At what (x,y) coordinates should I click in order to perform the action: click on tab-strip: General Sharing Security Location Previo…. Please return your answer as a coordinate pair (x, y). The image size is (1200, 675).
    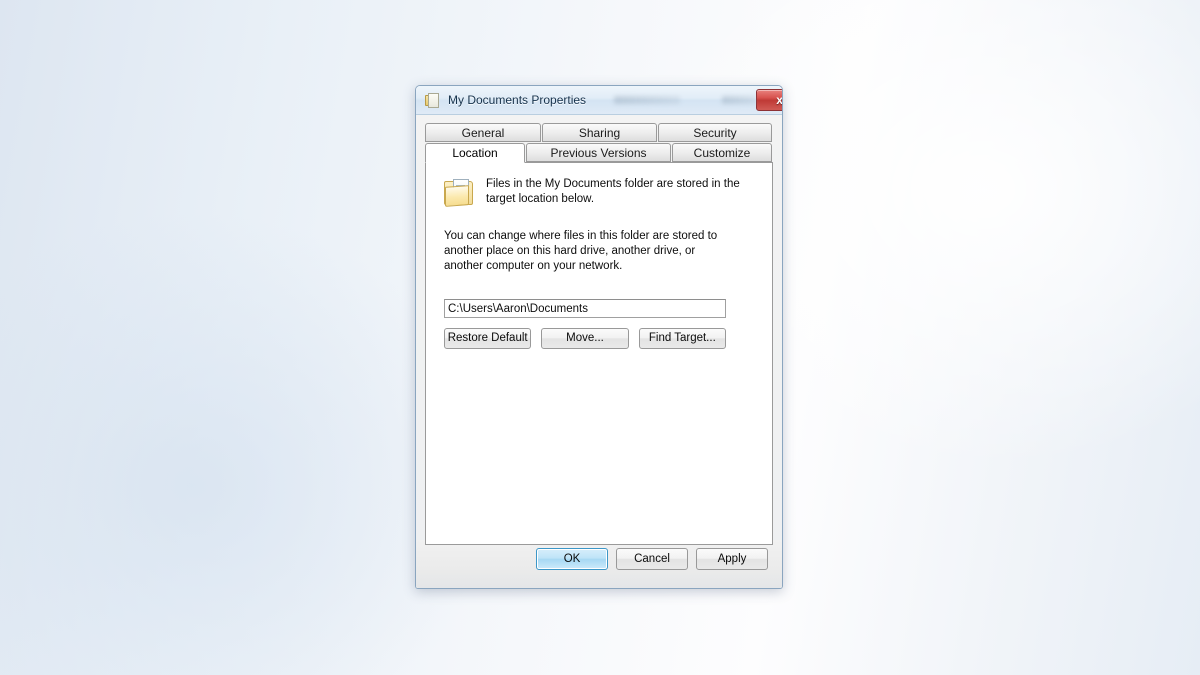
    Looking at the image, I should click on (599, 143).